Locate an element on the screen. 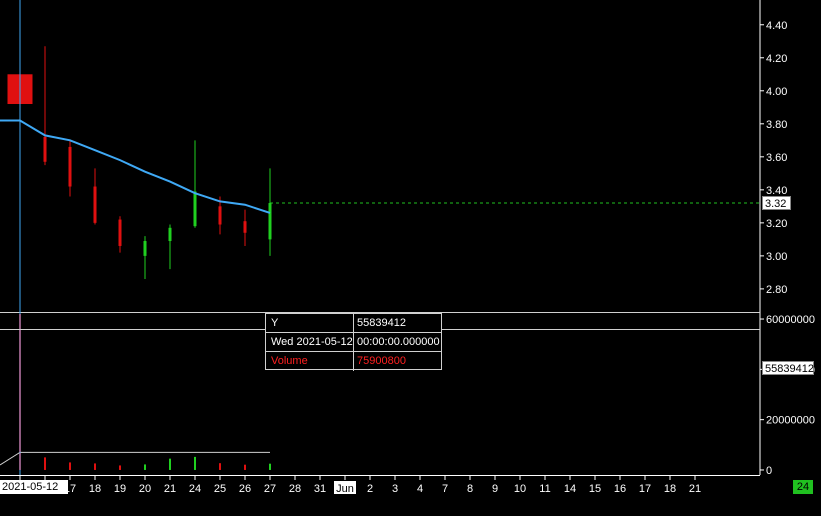 Image resolution: width=821 pixels, height=516 pixels. time-tick-label: 14 is located at coordinates (570, 489).